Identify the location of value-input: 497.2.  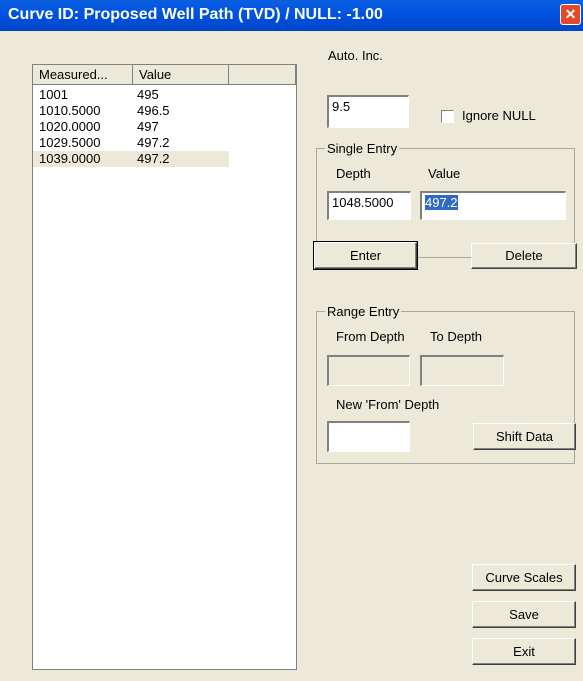
(493, 205).